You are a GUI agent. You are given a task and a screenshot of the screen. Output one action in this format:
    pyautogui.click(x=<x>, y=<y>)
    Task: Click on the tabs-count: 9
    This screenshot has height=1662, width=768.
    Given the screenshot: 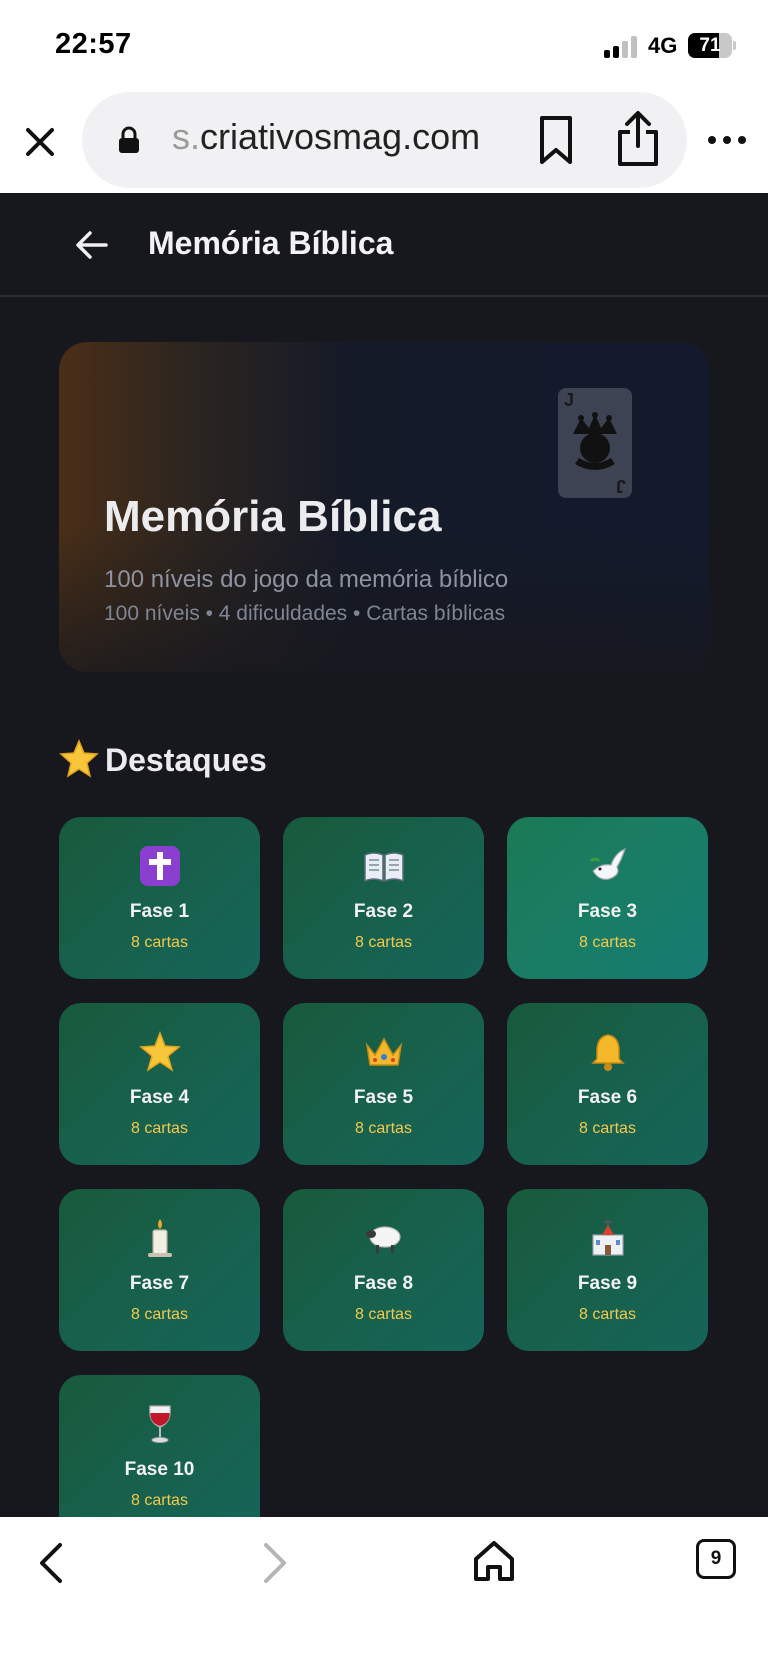 What is the action you would take?
    pyautogui.click(x=716, y=1558)
    